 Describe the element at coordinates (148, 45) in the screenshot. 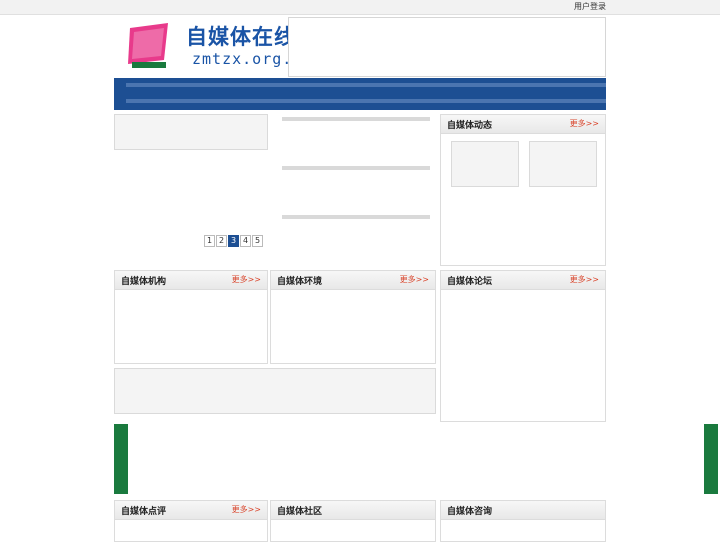

I see `logo-icon` at that location.